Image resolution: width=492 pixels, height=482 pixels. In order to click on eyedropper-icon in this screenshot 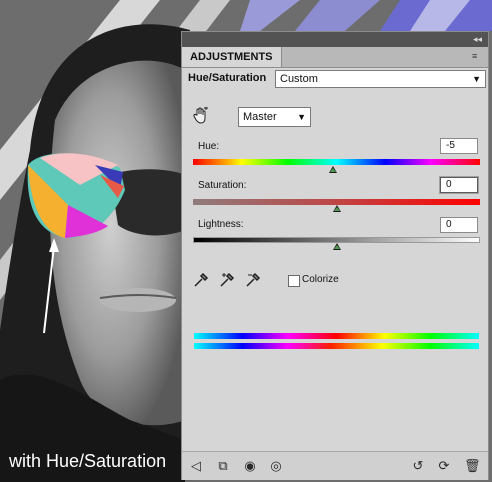, I will do `click(201, 280)`.